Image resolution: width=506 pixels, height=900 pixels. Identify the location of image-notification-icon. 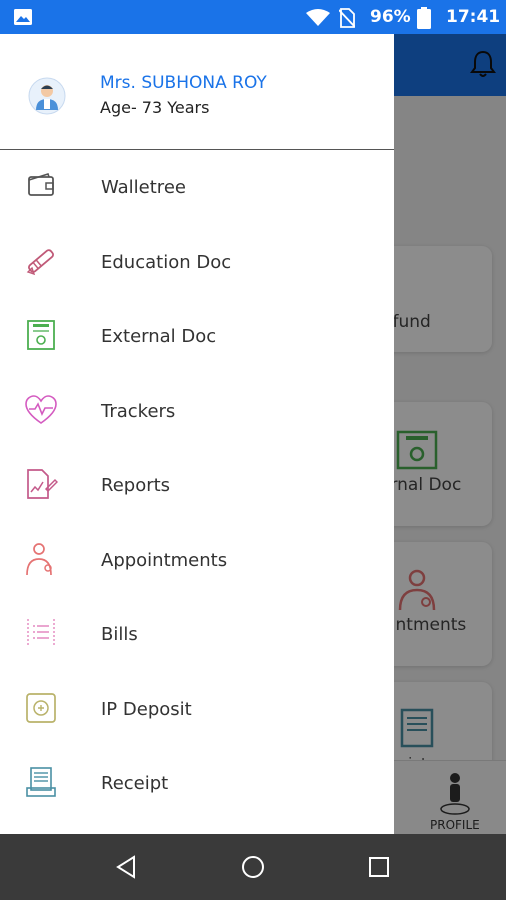
(23, 17).